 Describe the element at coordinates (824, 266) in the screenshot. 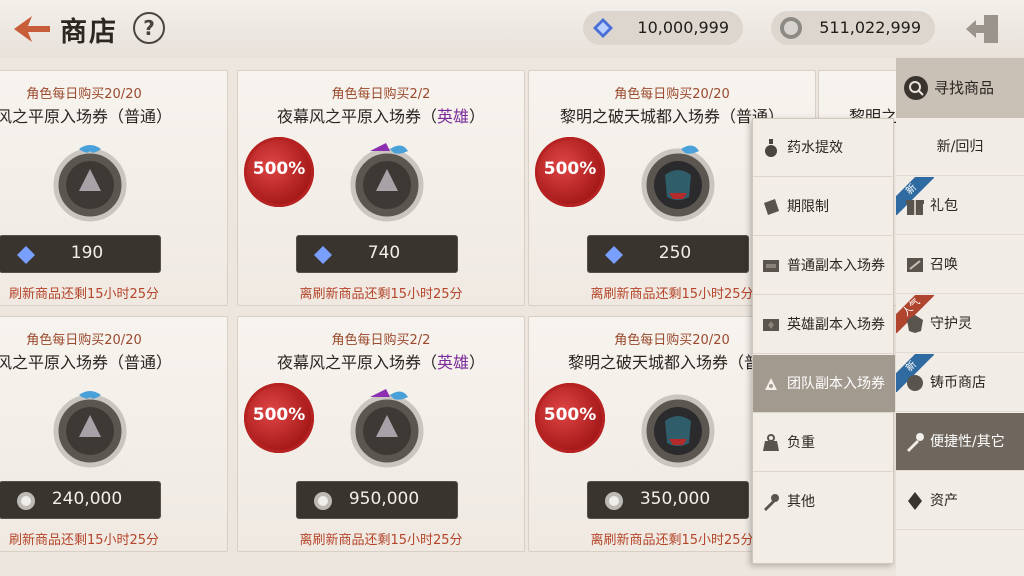

I see `subcategory-normal-ticket: 普通副本入场券` at that location.